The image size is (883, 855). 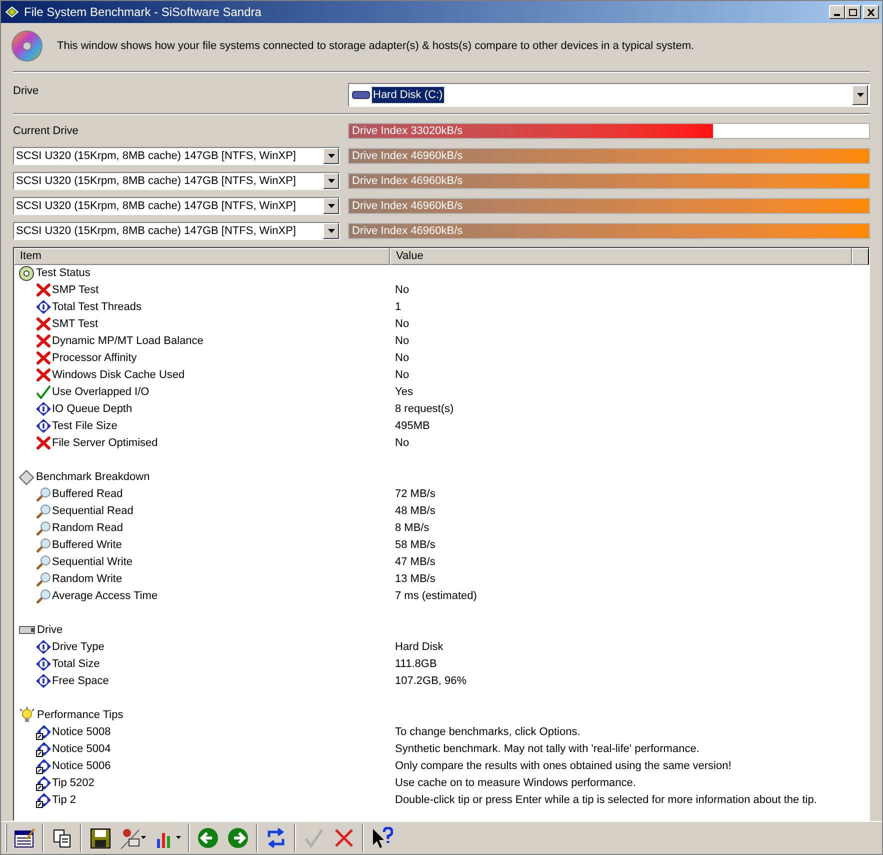 I want to click on item-cell: Use Overlapped I/O, so click(x=101, y=392).